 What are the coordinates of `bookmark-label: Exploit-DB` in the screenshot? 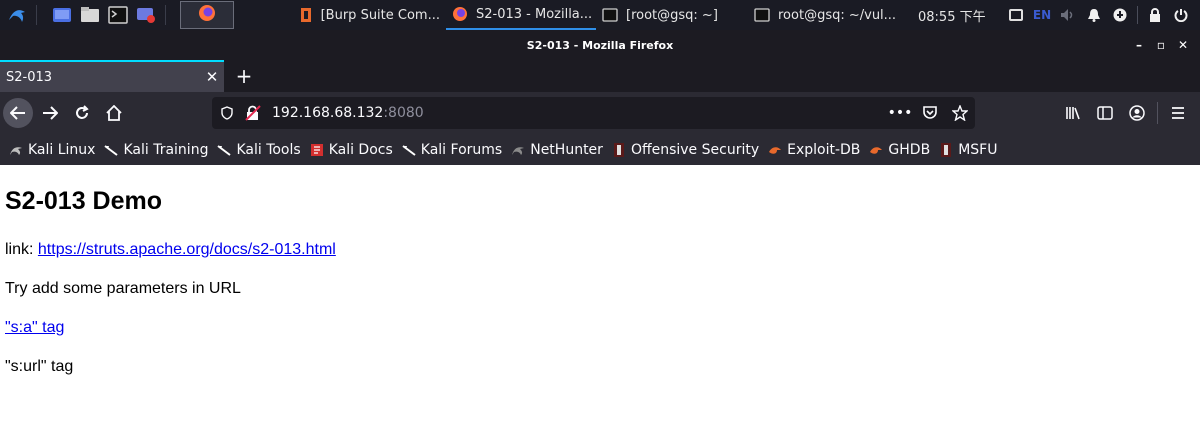 It's located at (824, 149).